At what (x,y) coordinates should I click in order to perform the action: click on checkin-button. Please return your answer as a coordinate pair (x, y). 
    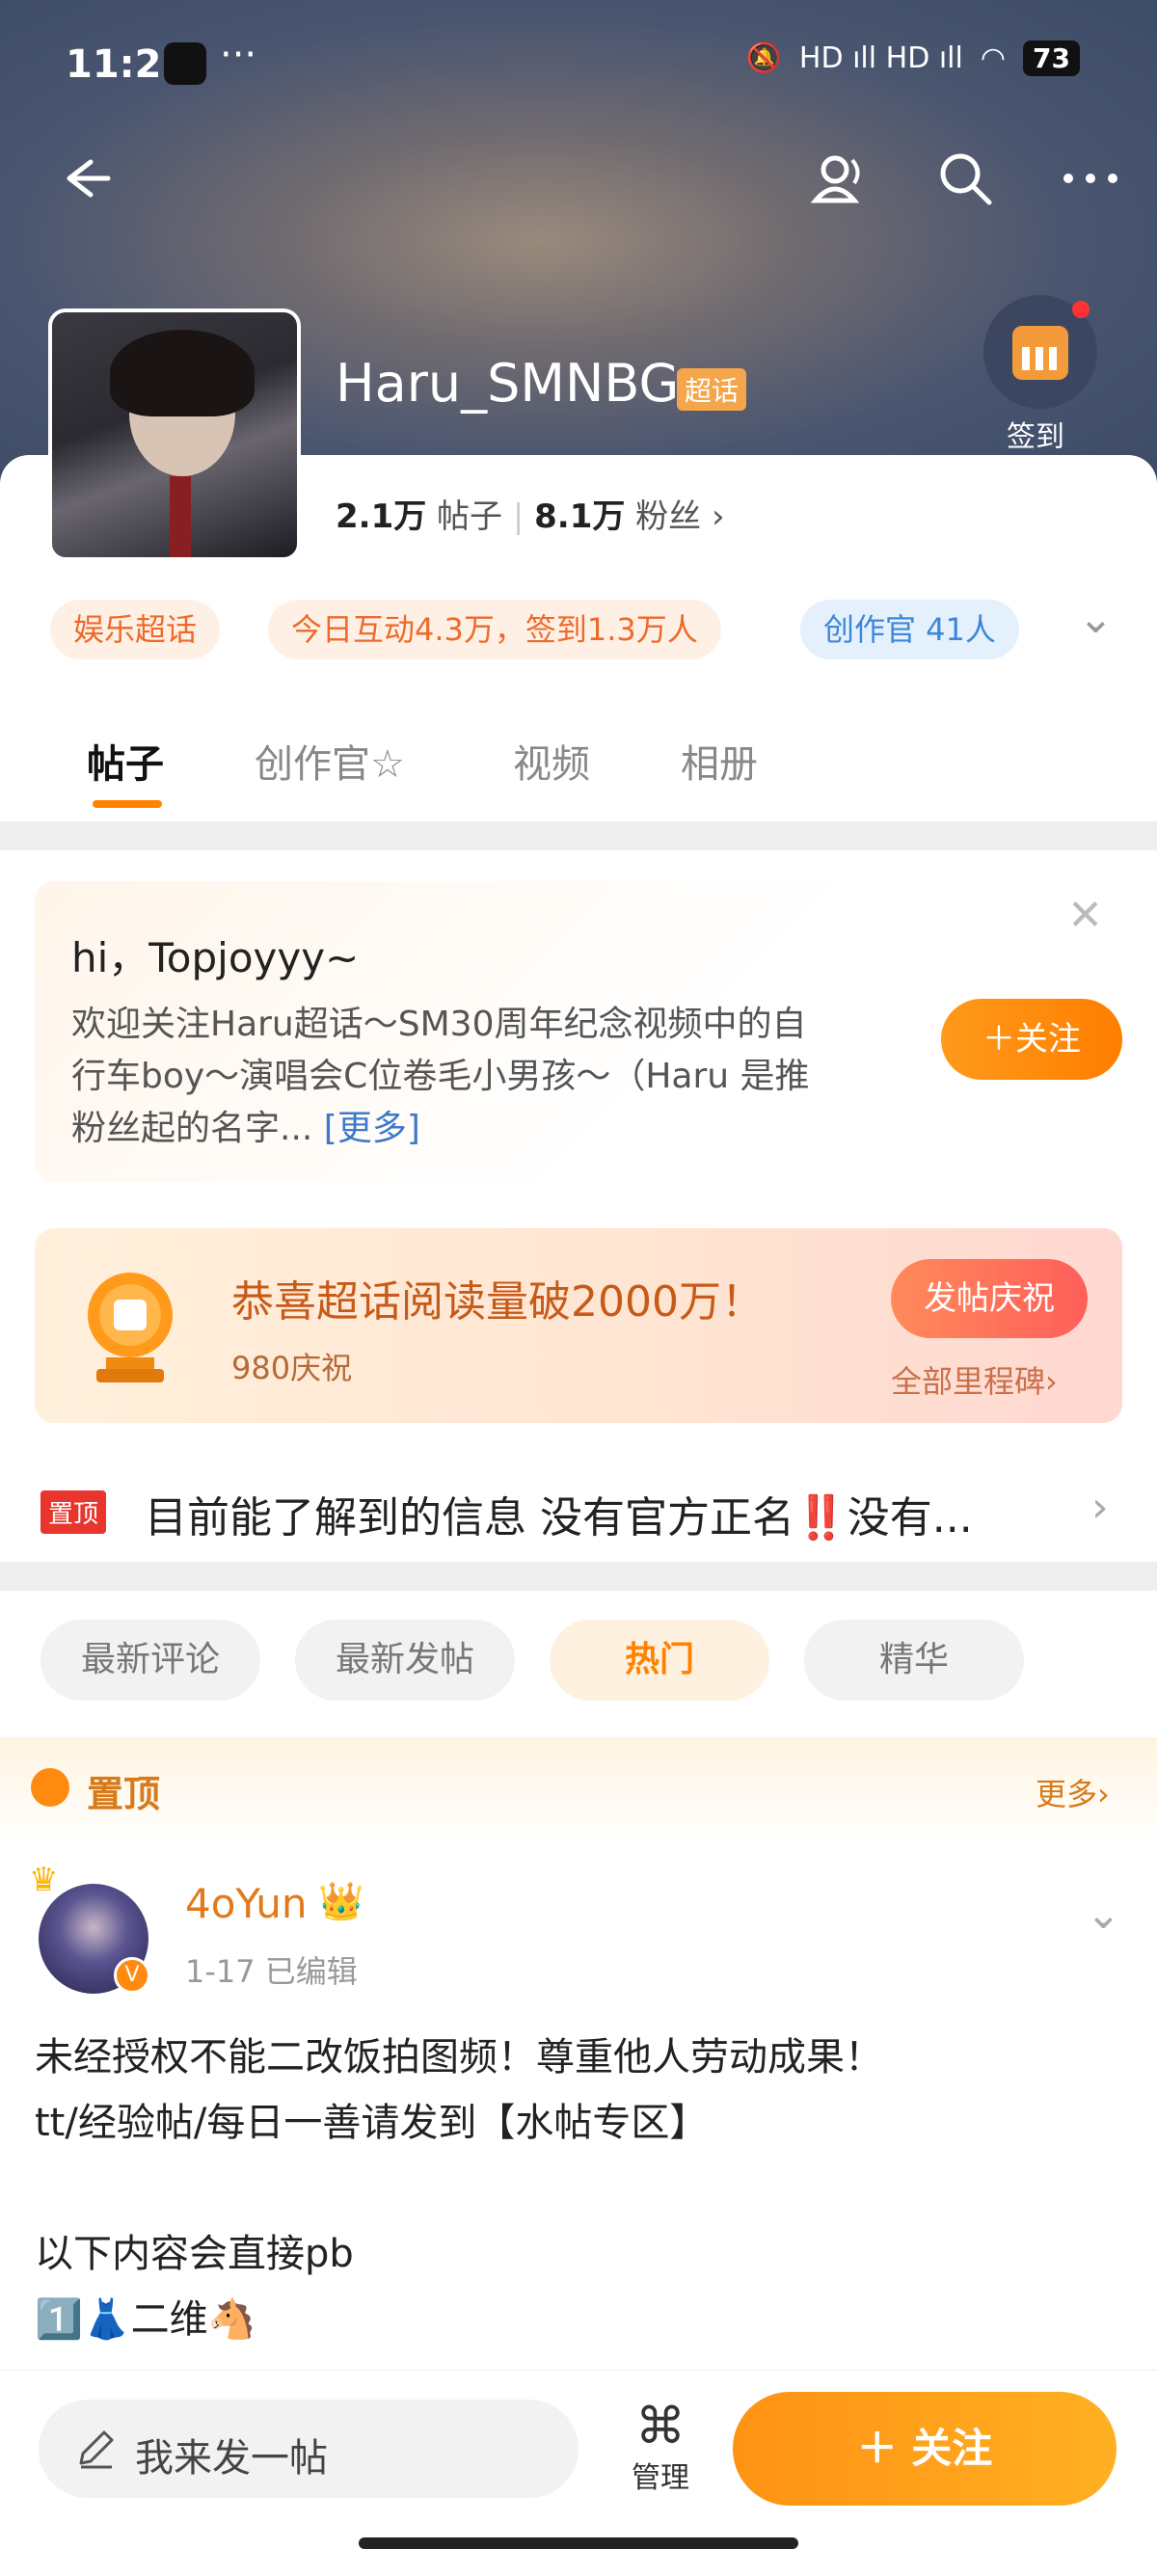
    Looking at the image, I should click on (1040, 352).